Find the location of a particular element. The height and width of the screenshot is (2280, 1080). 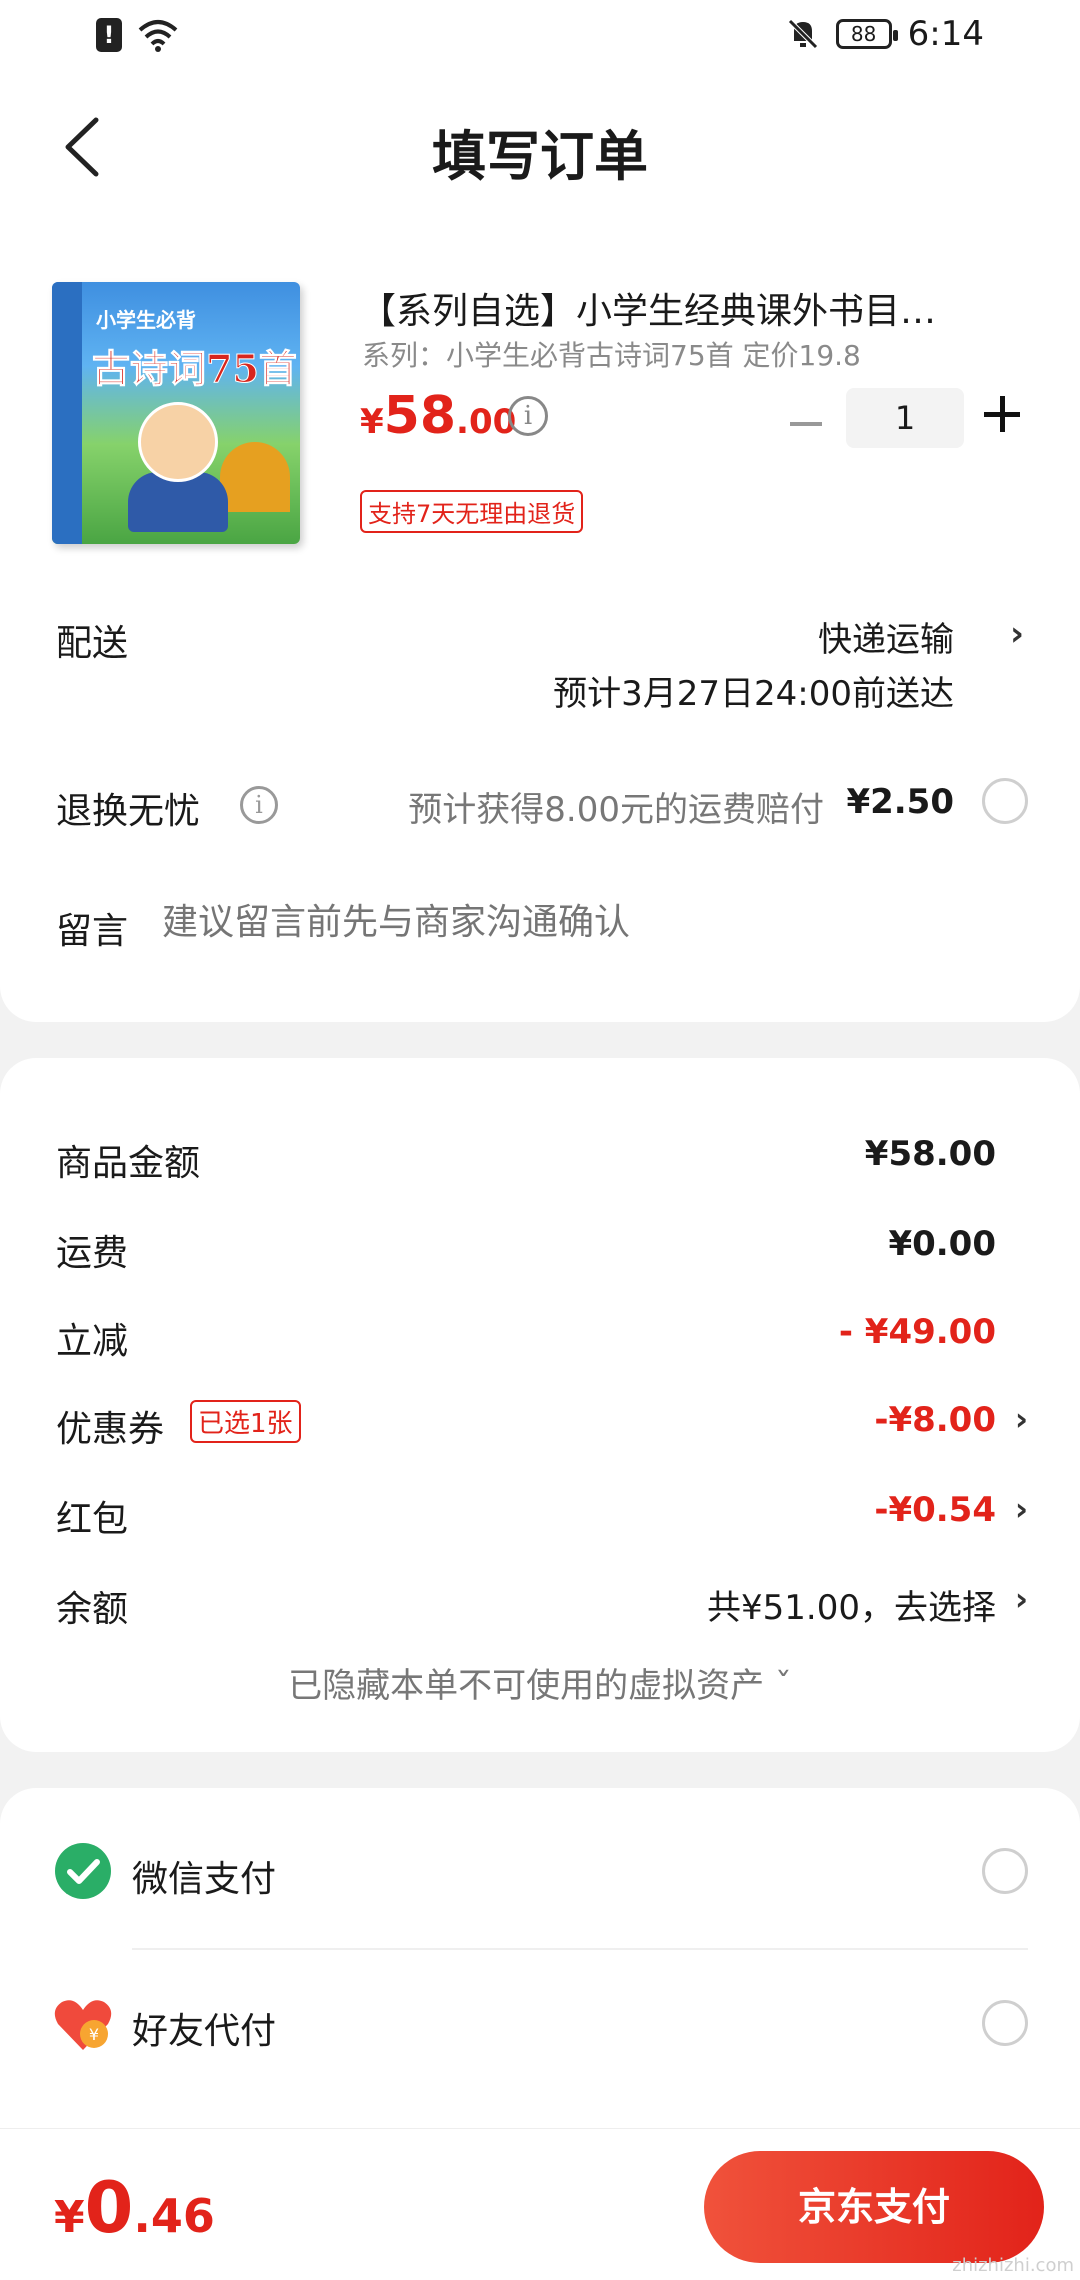

total-decimal: .46 is located at coordinates (174, 2216).